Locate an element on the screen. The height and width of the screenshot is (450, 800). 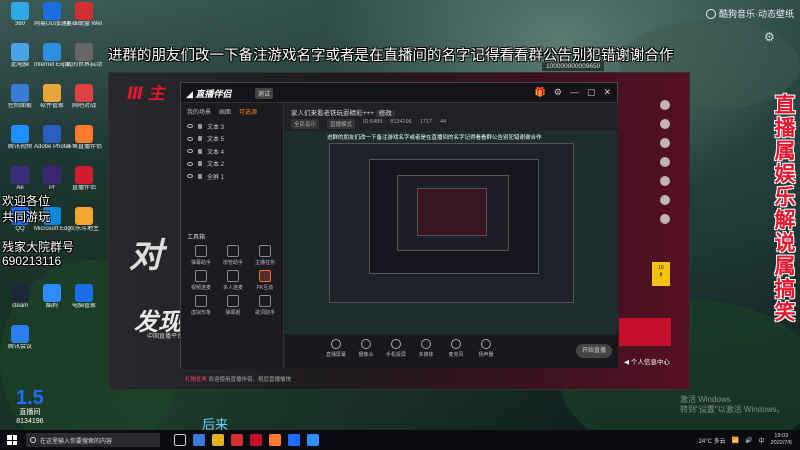
input-language: 中 is located at coordinates (762, 440).